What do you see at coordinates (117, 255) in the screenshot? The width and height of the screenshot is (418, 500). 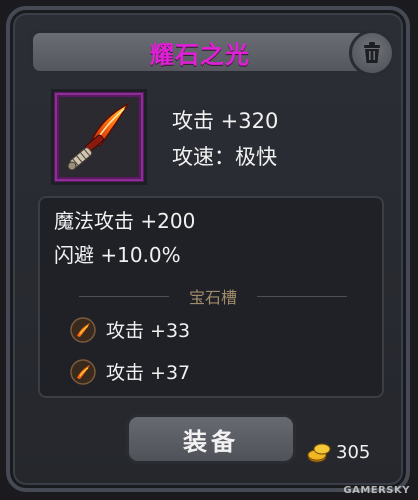 I see `extra-stat-dodge: 闪避 +10.0%` at bounding box center [117, 255].